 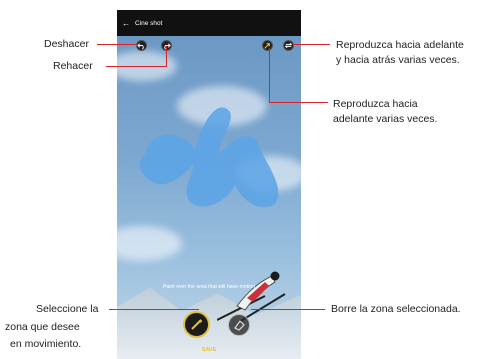 I want to click on arrow-left-icon: ←, so click(x=126, y=23).